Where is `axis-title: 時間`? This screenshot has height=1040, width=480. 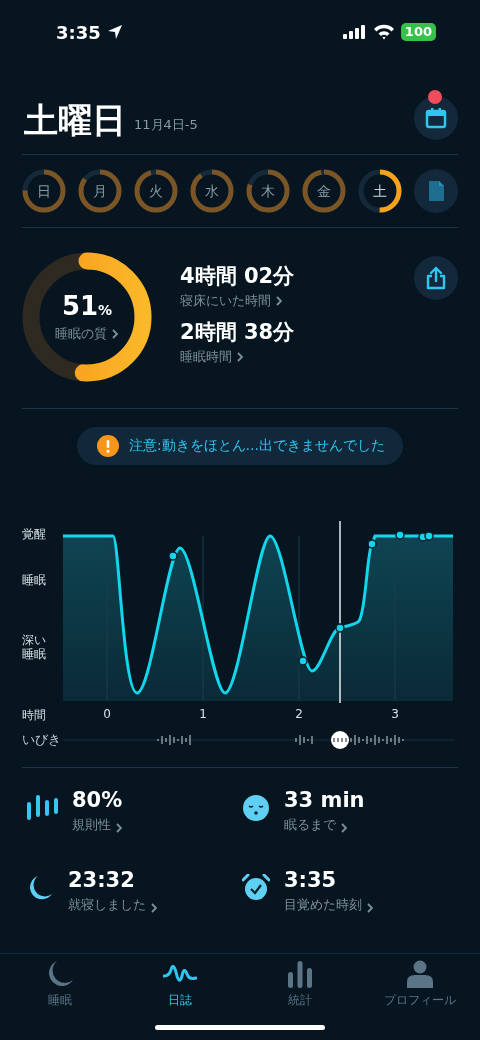
axis-title: 時間 is located at coordinates (34, 715).